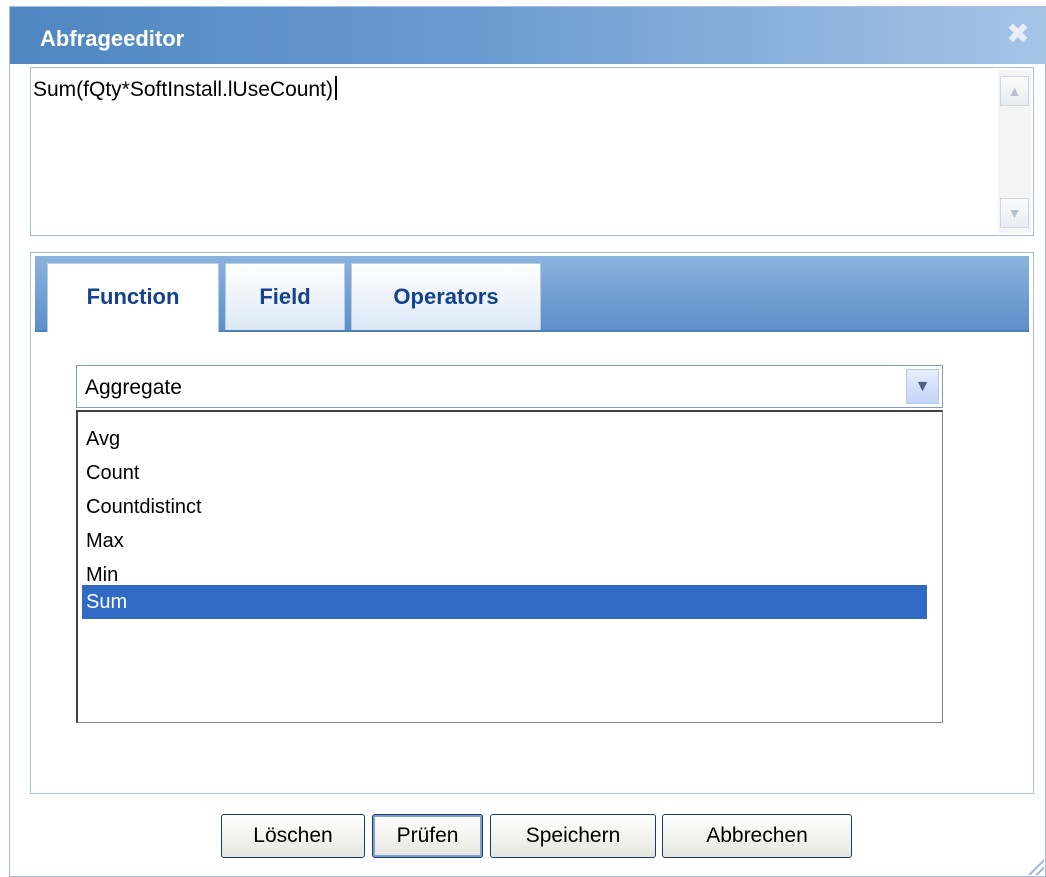 This screenshot has height=877, width=1046. I want to click on title-bar: Abfrageeditor ✖, so click(527, 35).